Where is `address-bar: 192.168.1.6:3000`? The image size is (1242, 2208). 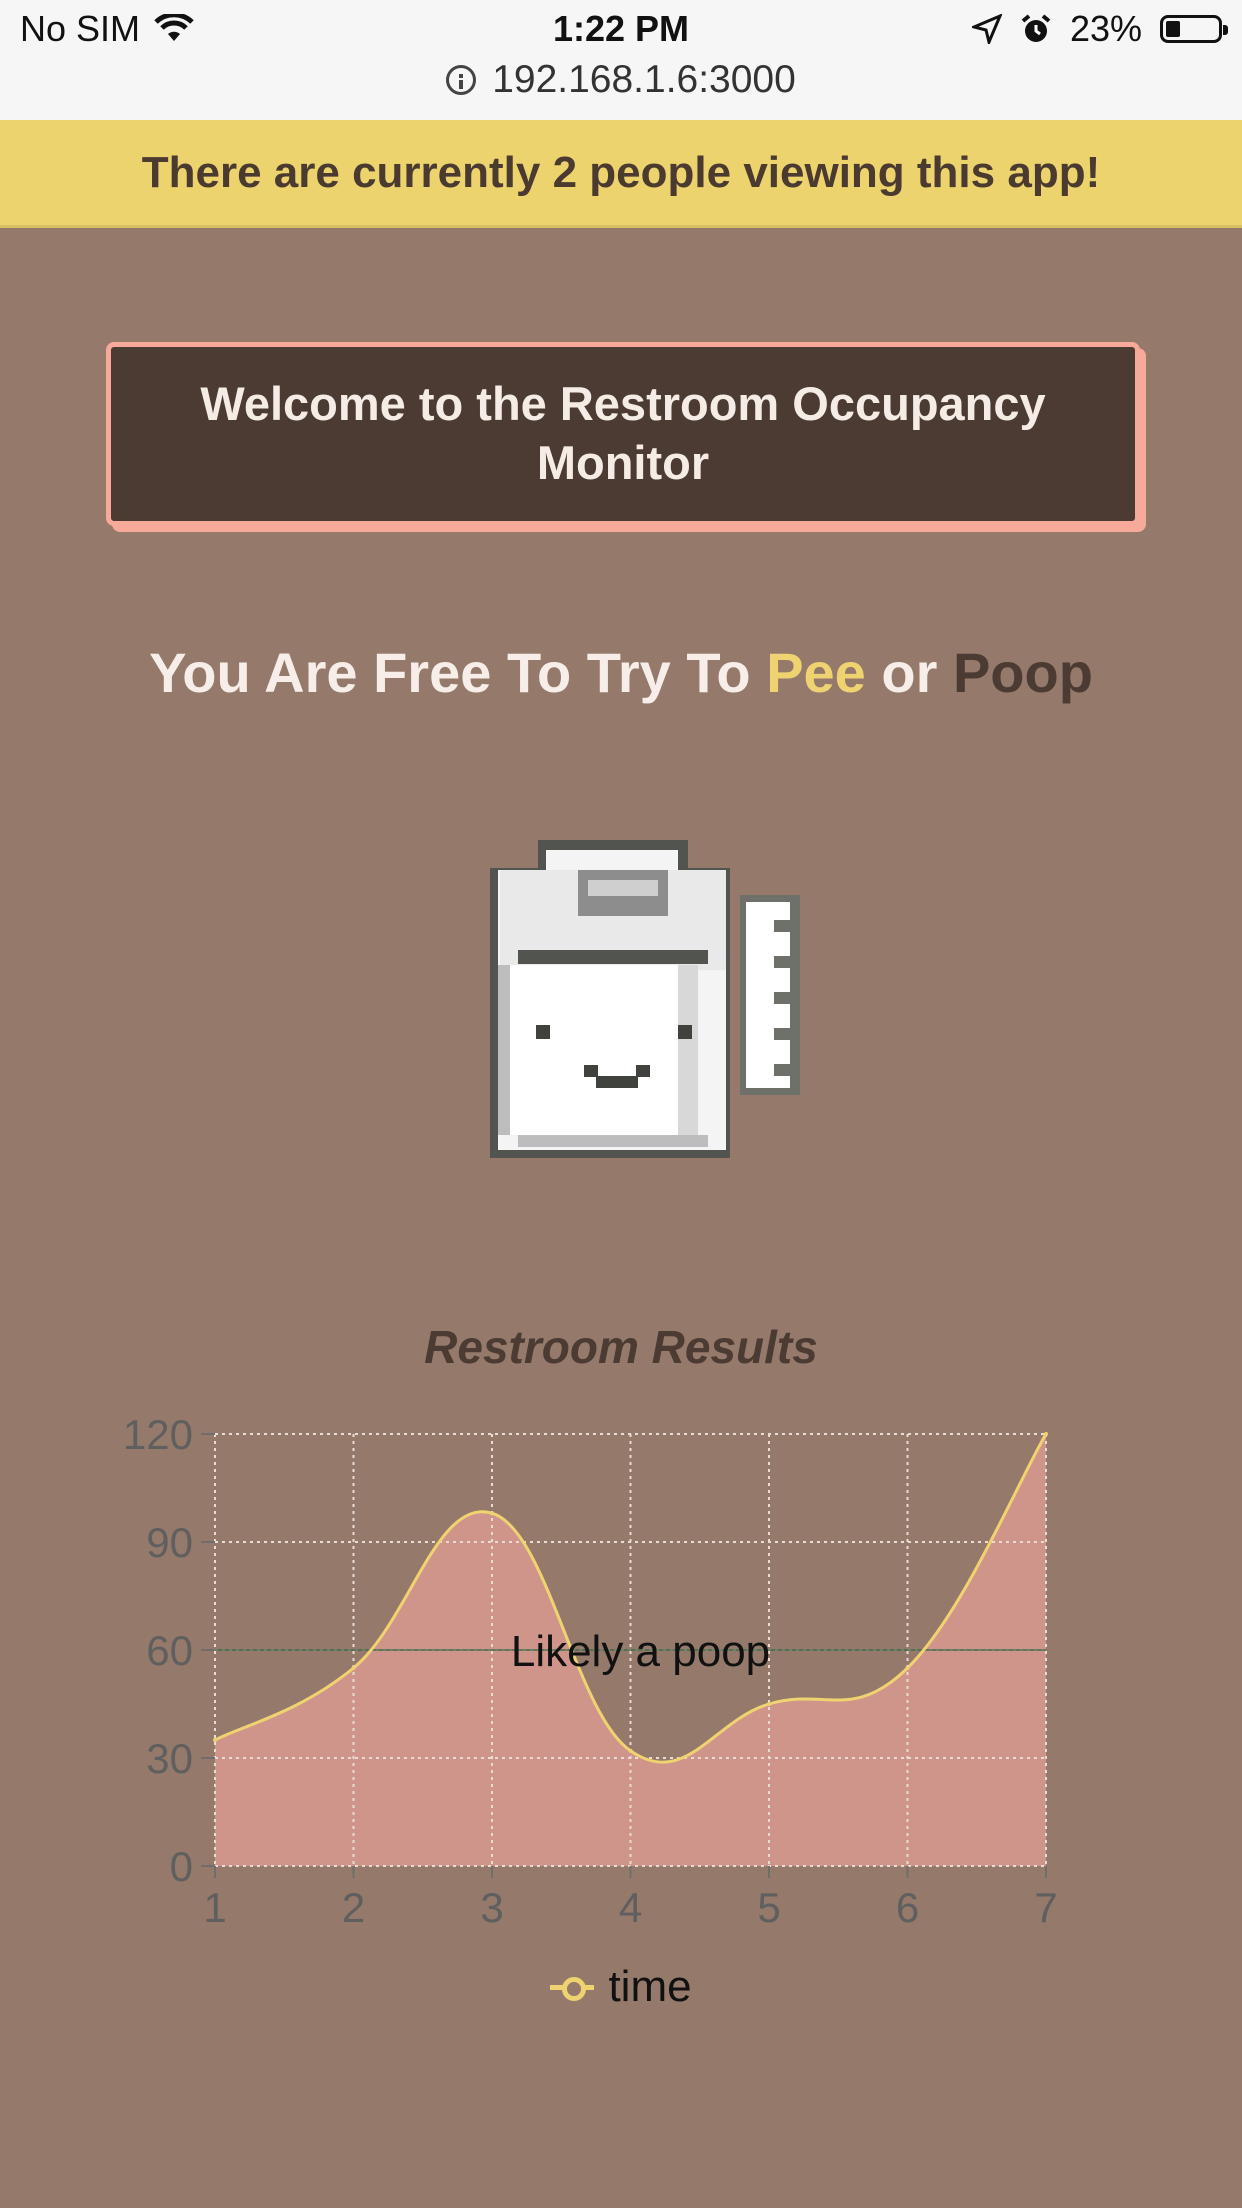 address-bar: 192.168.1.6:3000 is located at coordinates (621, 80).